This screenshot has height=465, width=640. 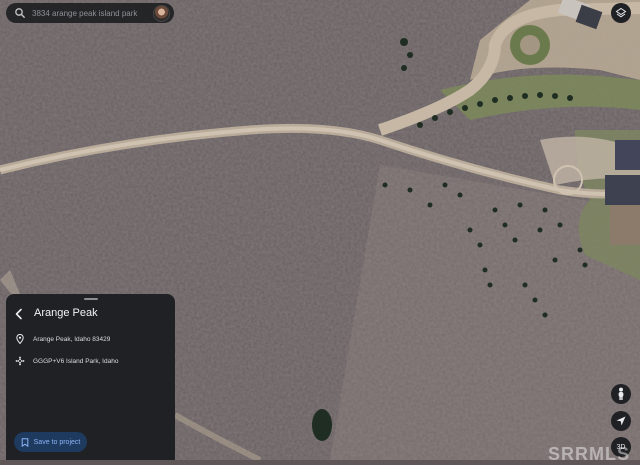 I want to click on plus-code-icon, so click(x=20, y=361).